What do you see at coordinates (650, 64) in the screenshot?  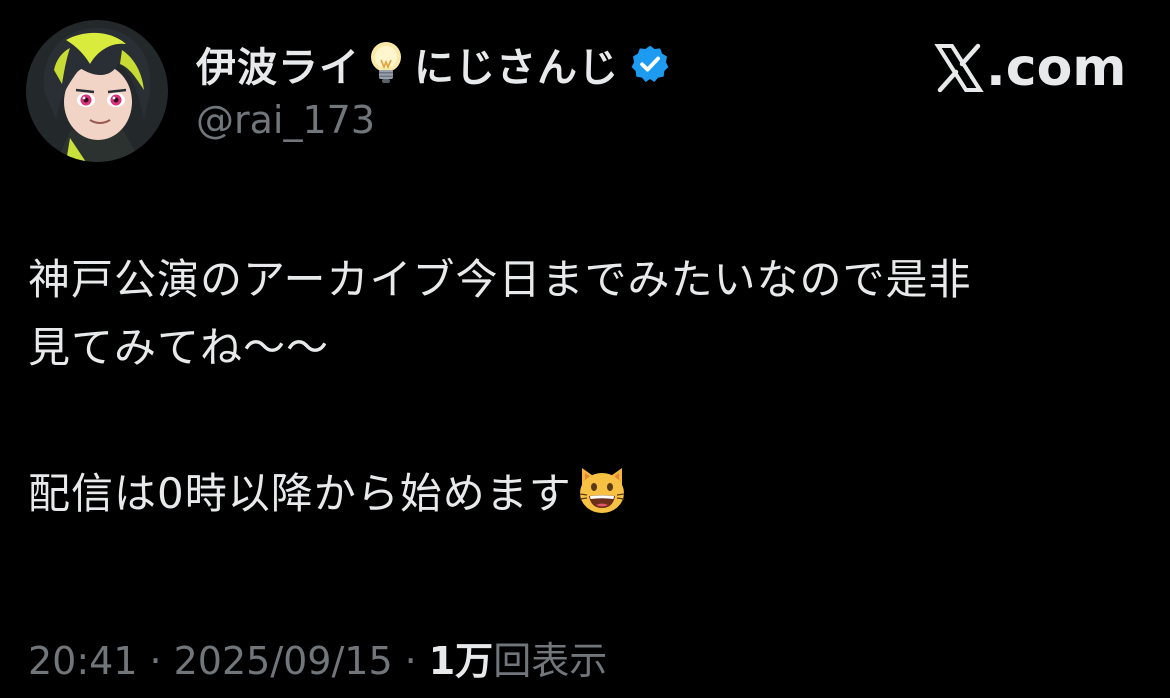 I see `verified-badge-icon` at bounding box center [650, 64].